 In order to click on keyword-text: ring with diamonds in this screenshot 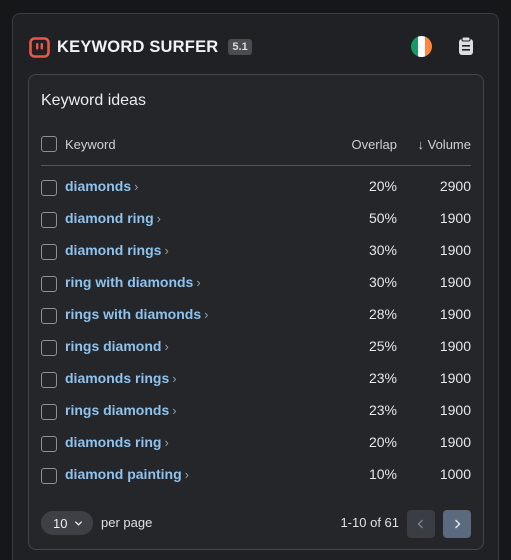, I will do `click(129, 282)`.